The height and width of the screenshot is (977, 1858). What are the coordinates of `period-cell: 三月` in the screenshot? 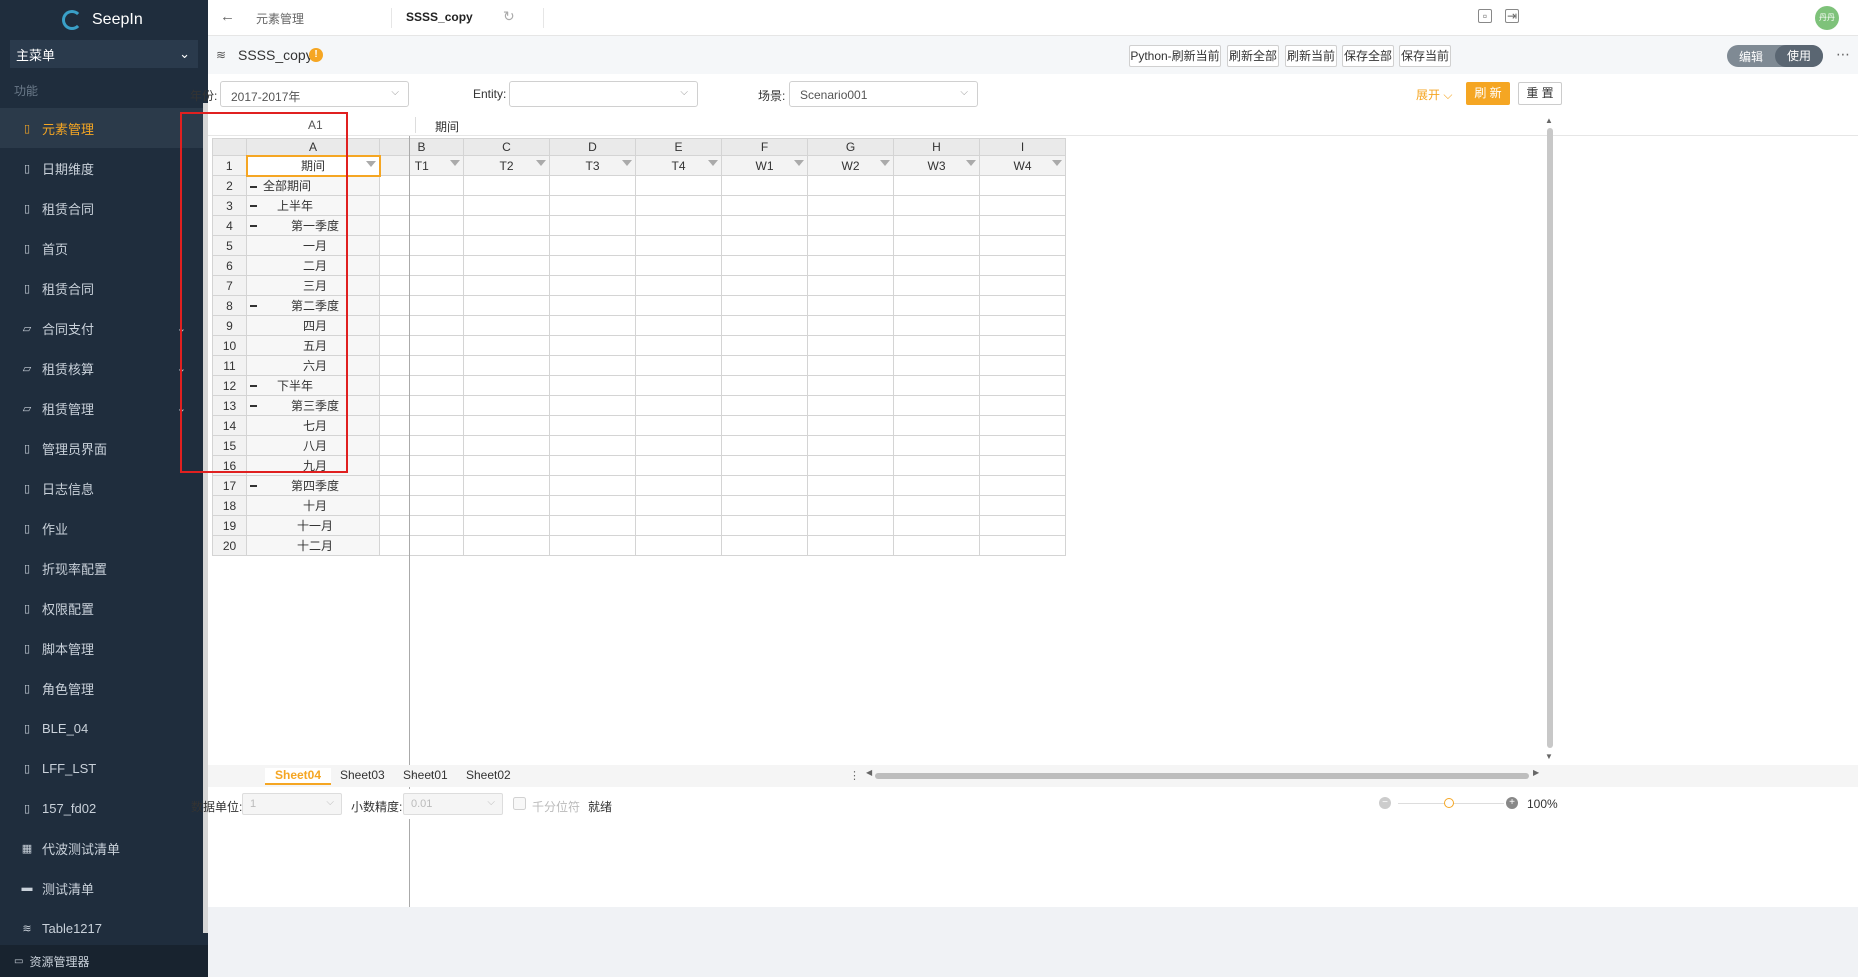 It's located at (313, 285).